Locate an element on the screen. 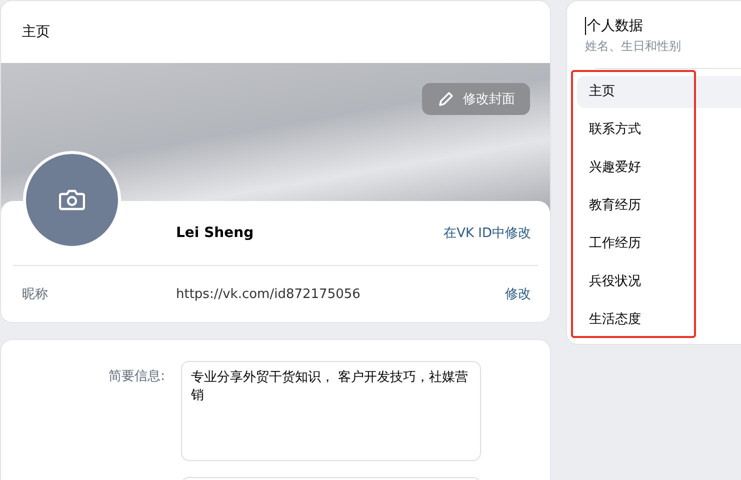 The height and width of the screenshot is (480, 741). menu-item: 主页 is located at coordinates (659, 92).